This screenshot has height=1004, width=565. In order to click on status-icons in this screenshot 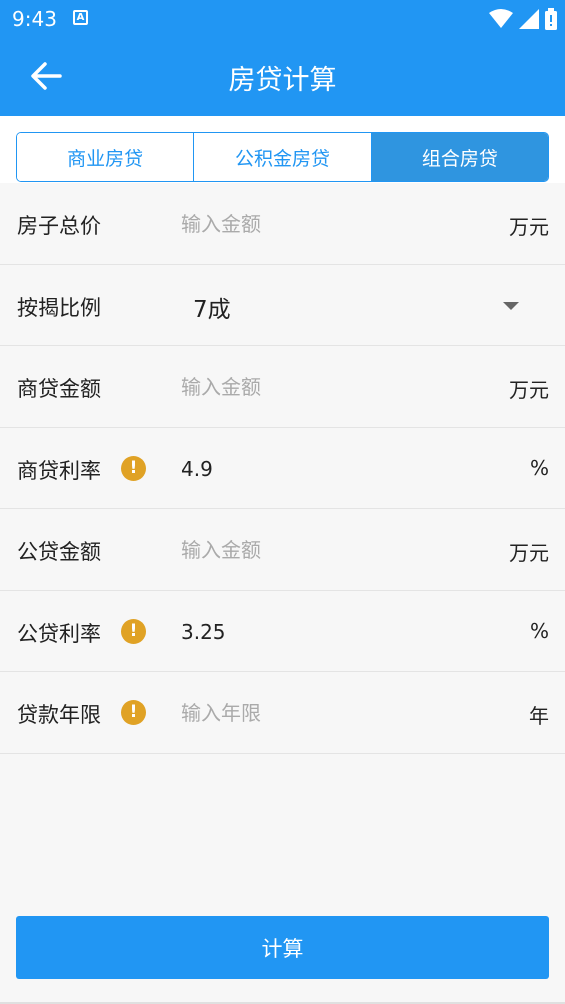, I will do `click(523, 19)`.